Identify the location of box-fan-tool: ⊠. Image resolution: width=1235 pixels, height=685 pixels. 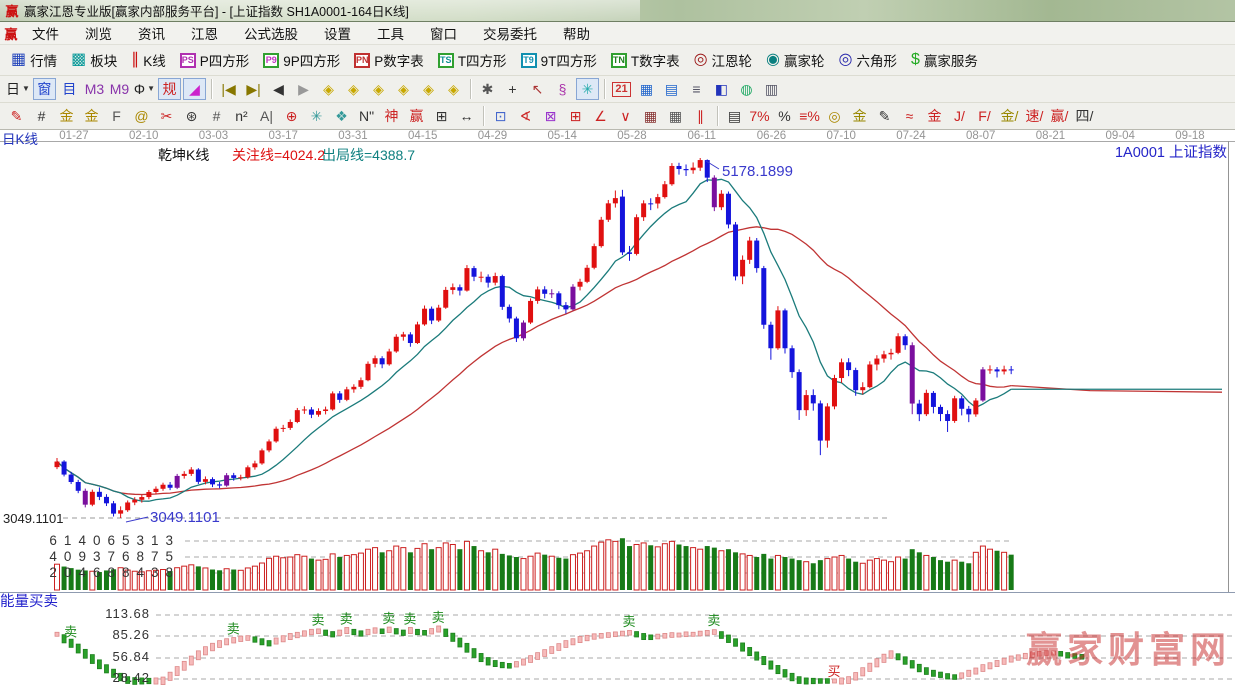
(550, 116).